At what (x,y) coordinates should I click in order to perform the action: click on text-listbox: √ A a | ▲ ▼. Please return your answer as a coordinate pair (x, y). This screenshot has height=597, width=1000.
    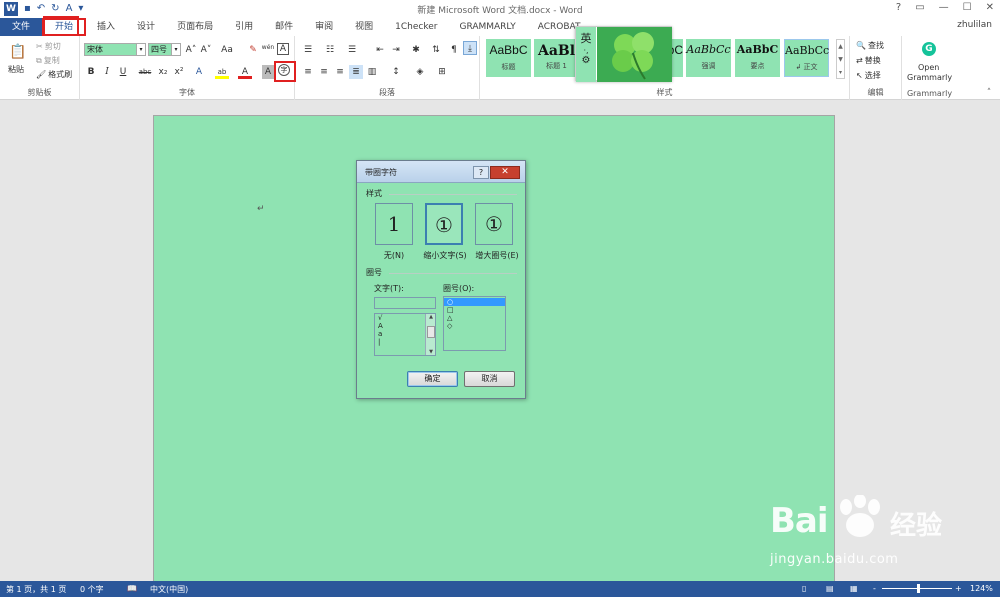
    Looking at the image, I should click on (405, 334).